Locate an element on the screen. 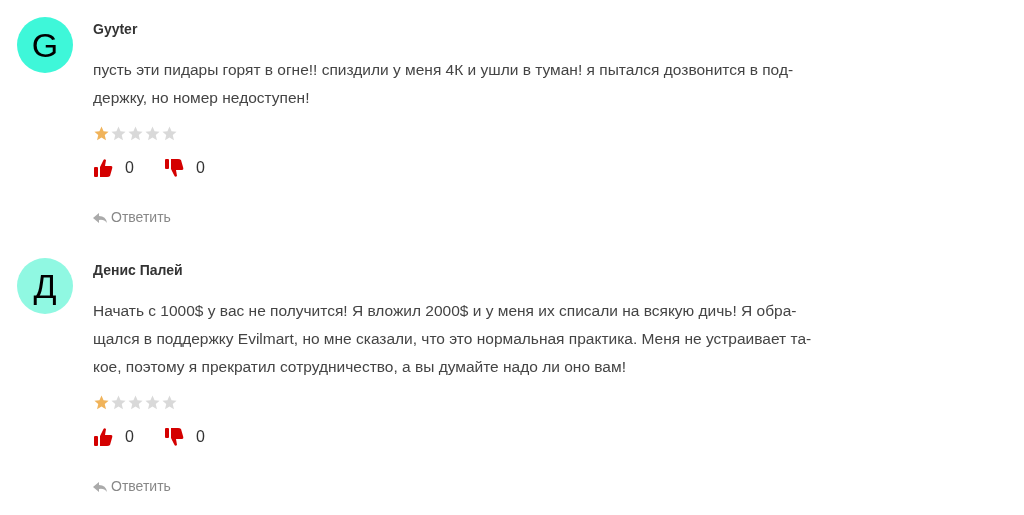 This screenshot has width=1024, height=515. avatar: Д is located at coordinates (45, 286).